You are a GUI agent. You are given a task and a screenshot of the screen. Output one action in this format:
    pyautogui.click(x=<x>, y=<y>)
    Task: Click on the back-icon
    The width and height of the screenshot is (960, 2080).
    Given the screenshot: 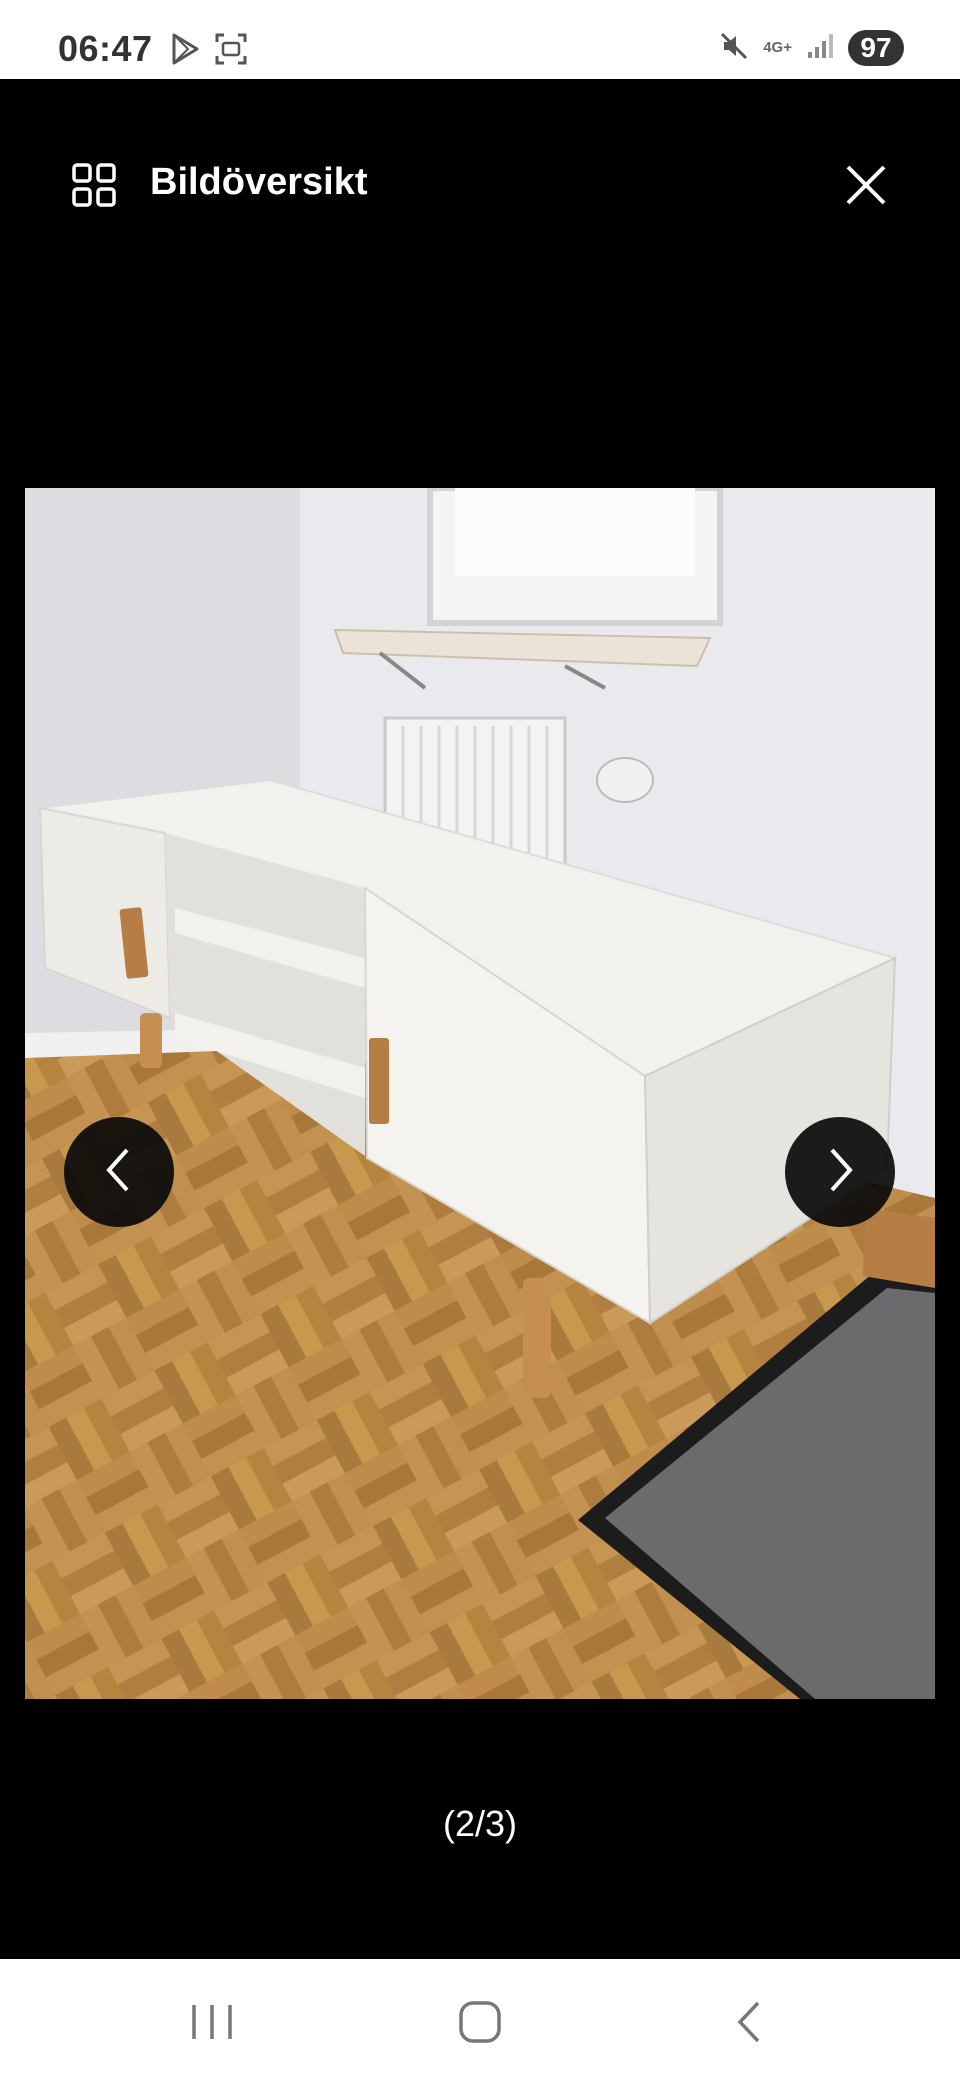 What is the action you would take?
    pyautogui.click(x=750, y=2022)
    